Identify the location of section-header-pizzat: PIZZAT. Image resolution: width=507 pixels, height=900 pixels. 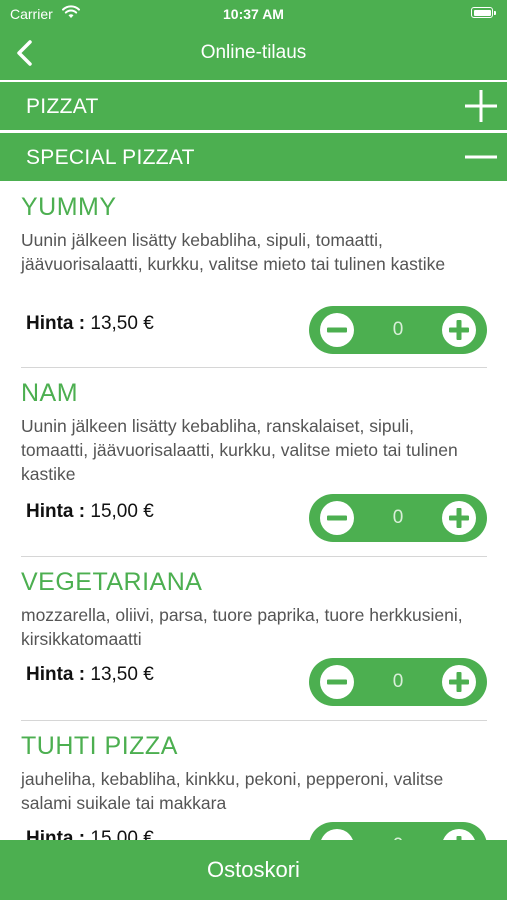
(253, 106).